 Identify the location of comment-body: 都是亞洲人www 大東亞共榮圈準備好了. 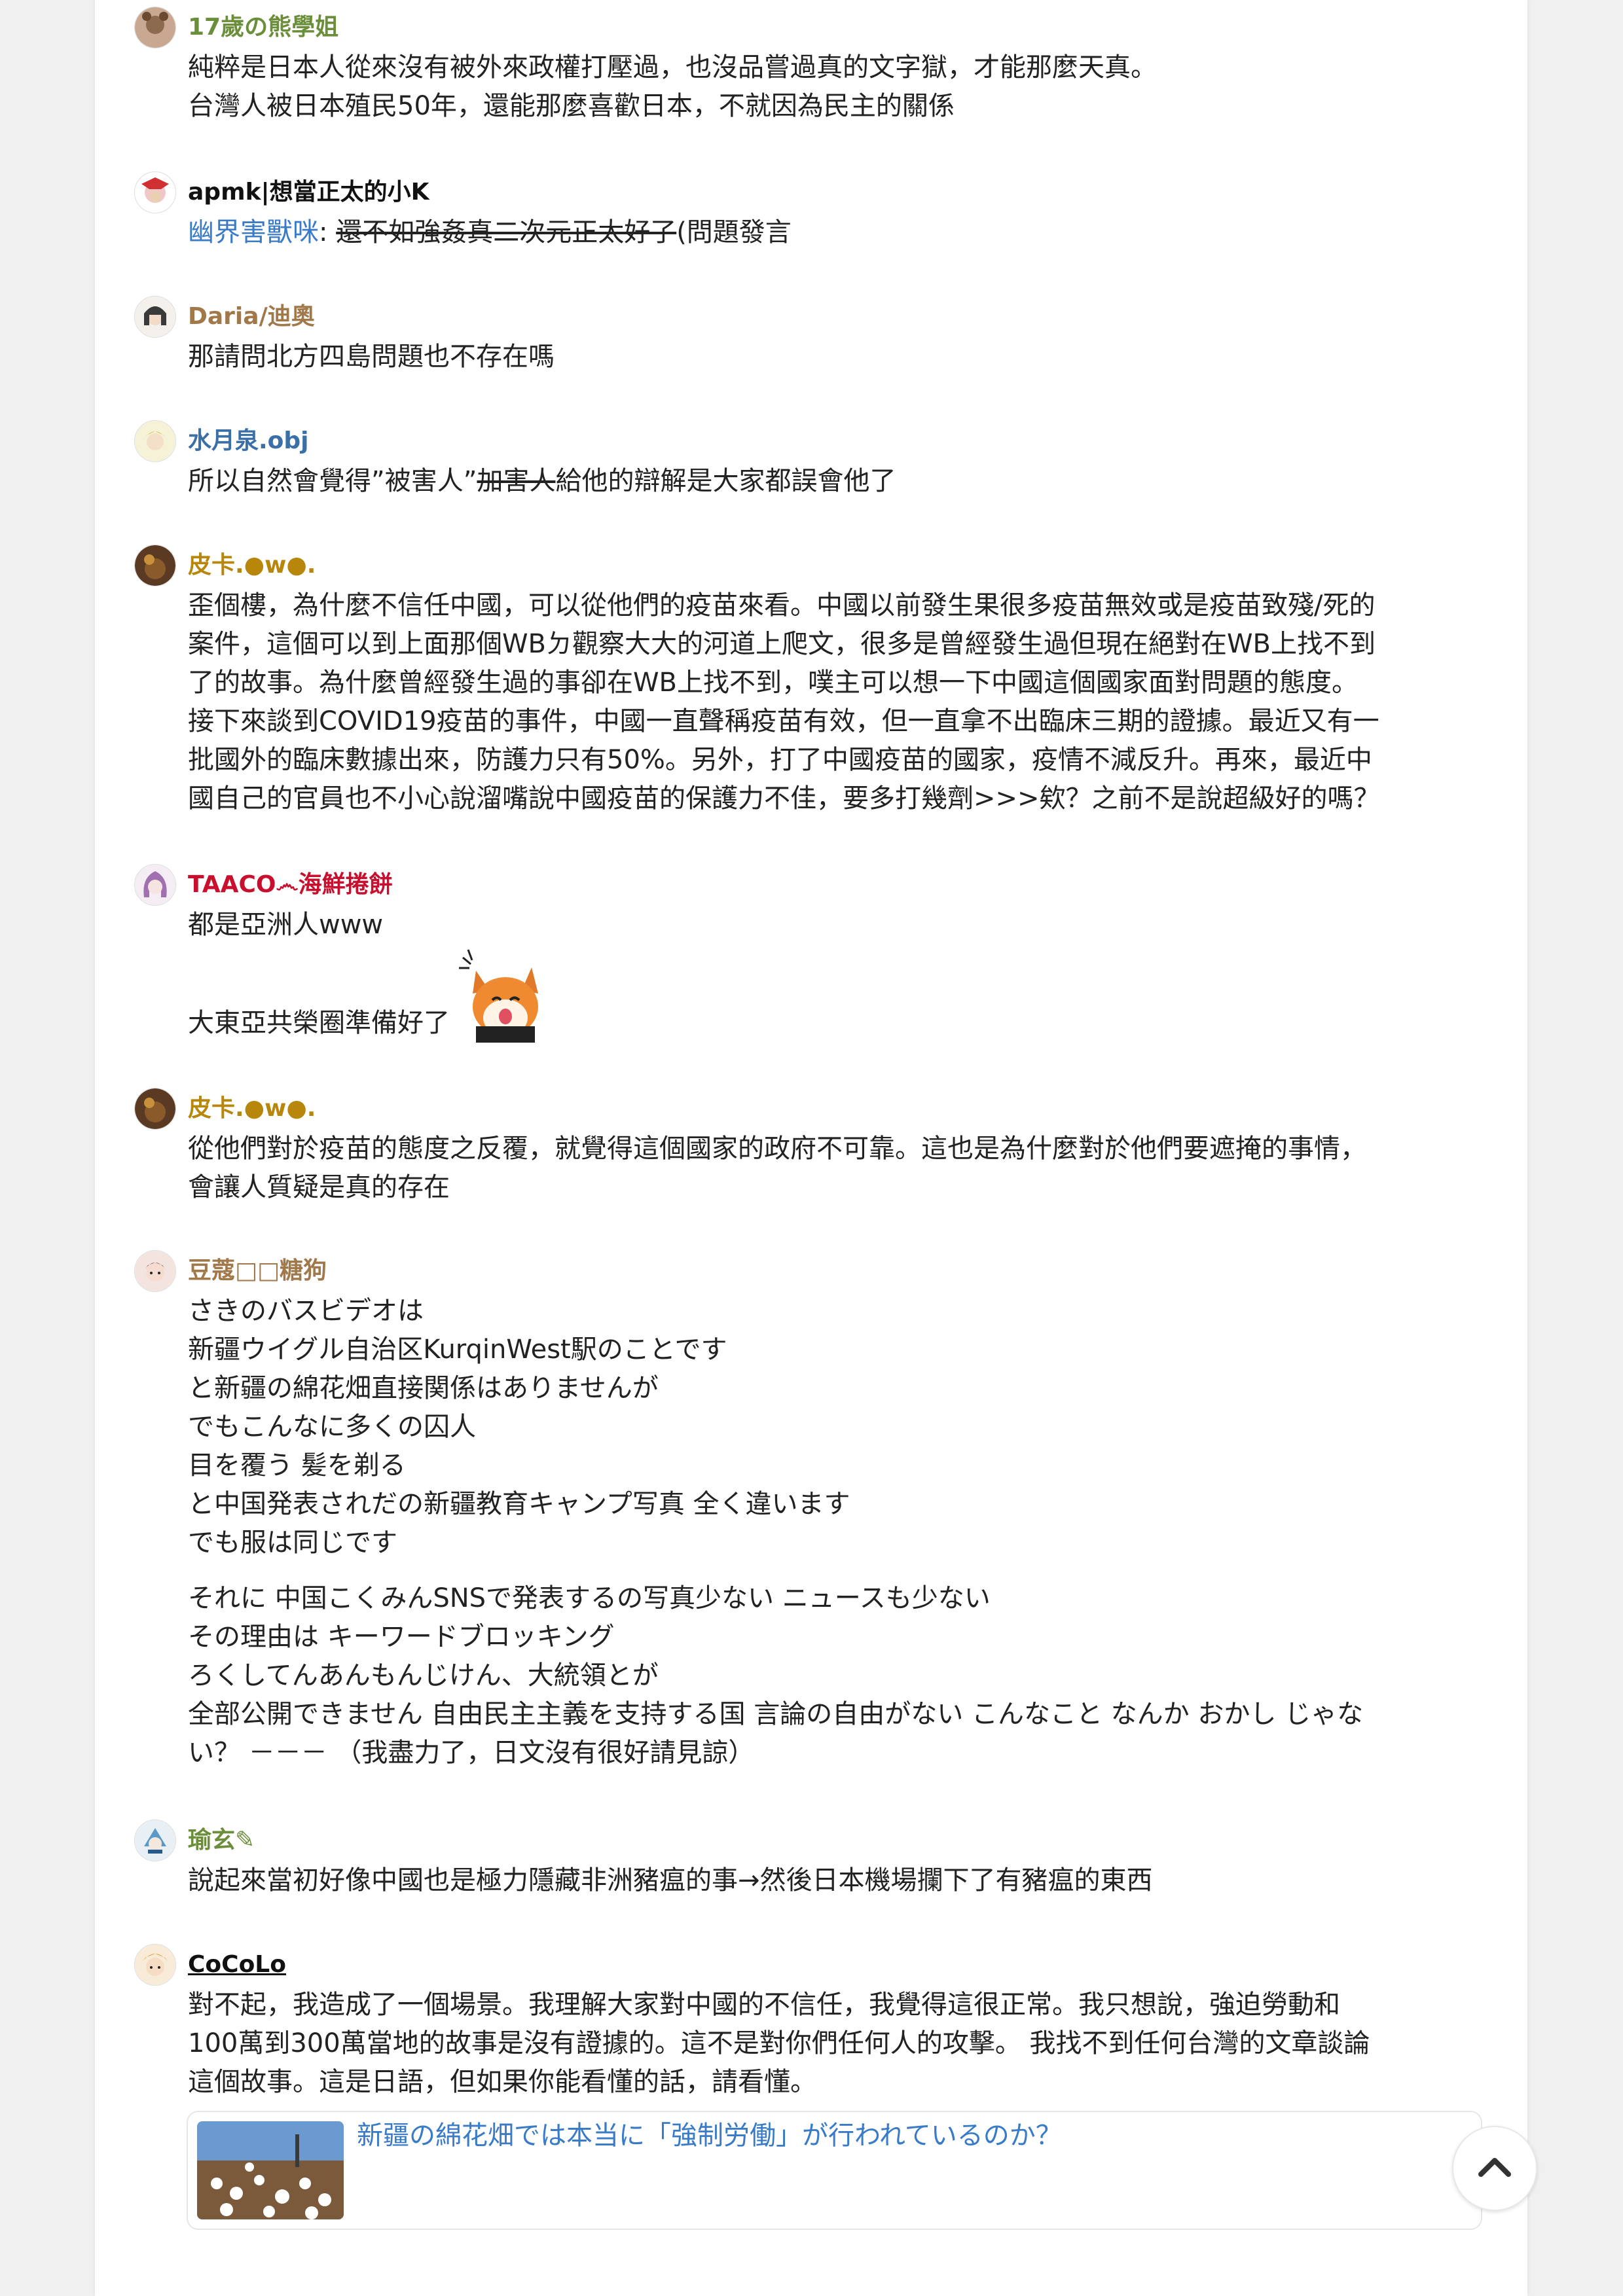
(842, 974).